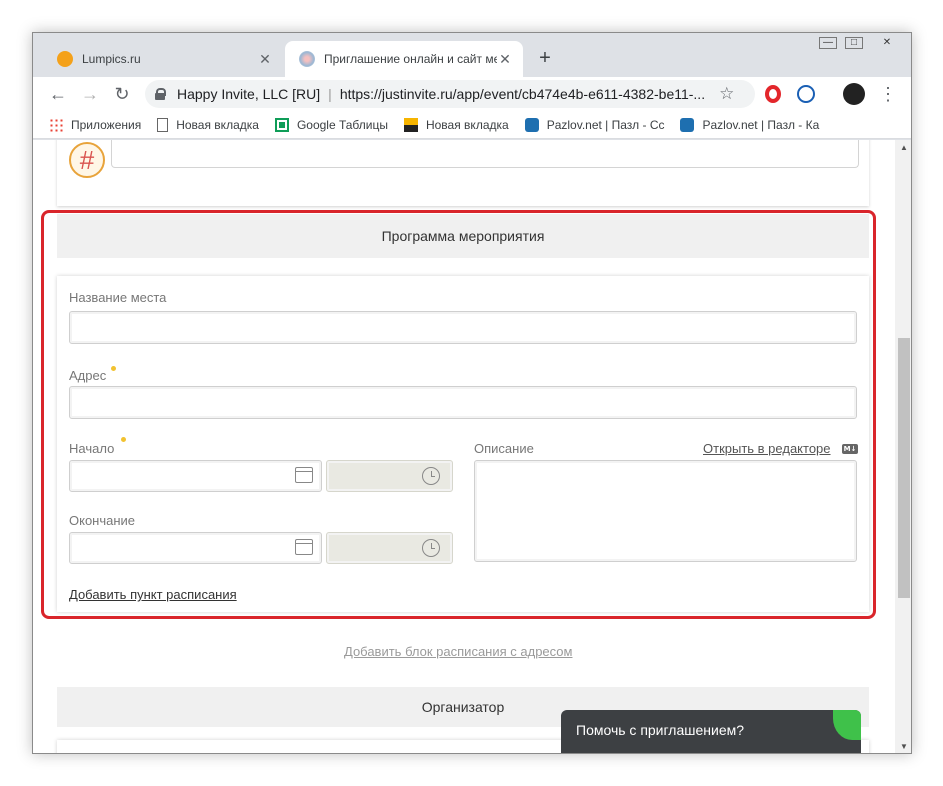  What do you see at coordinates (888, 94) in the screenshot?
I see `menu-icon: ⋮` at bounding box center [888, 94].